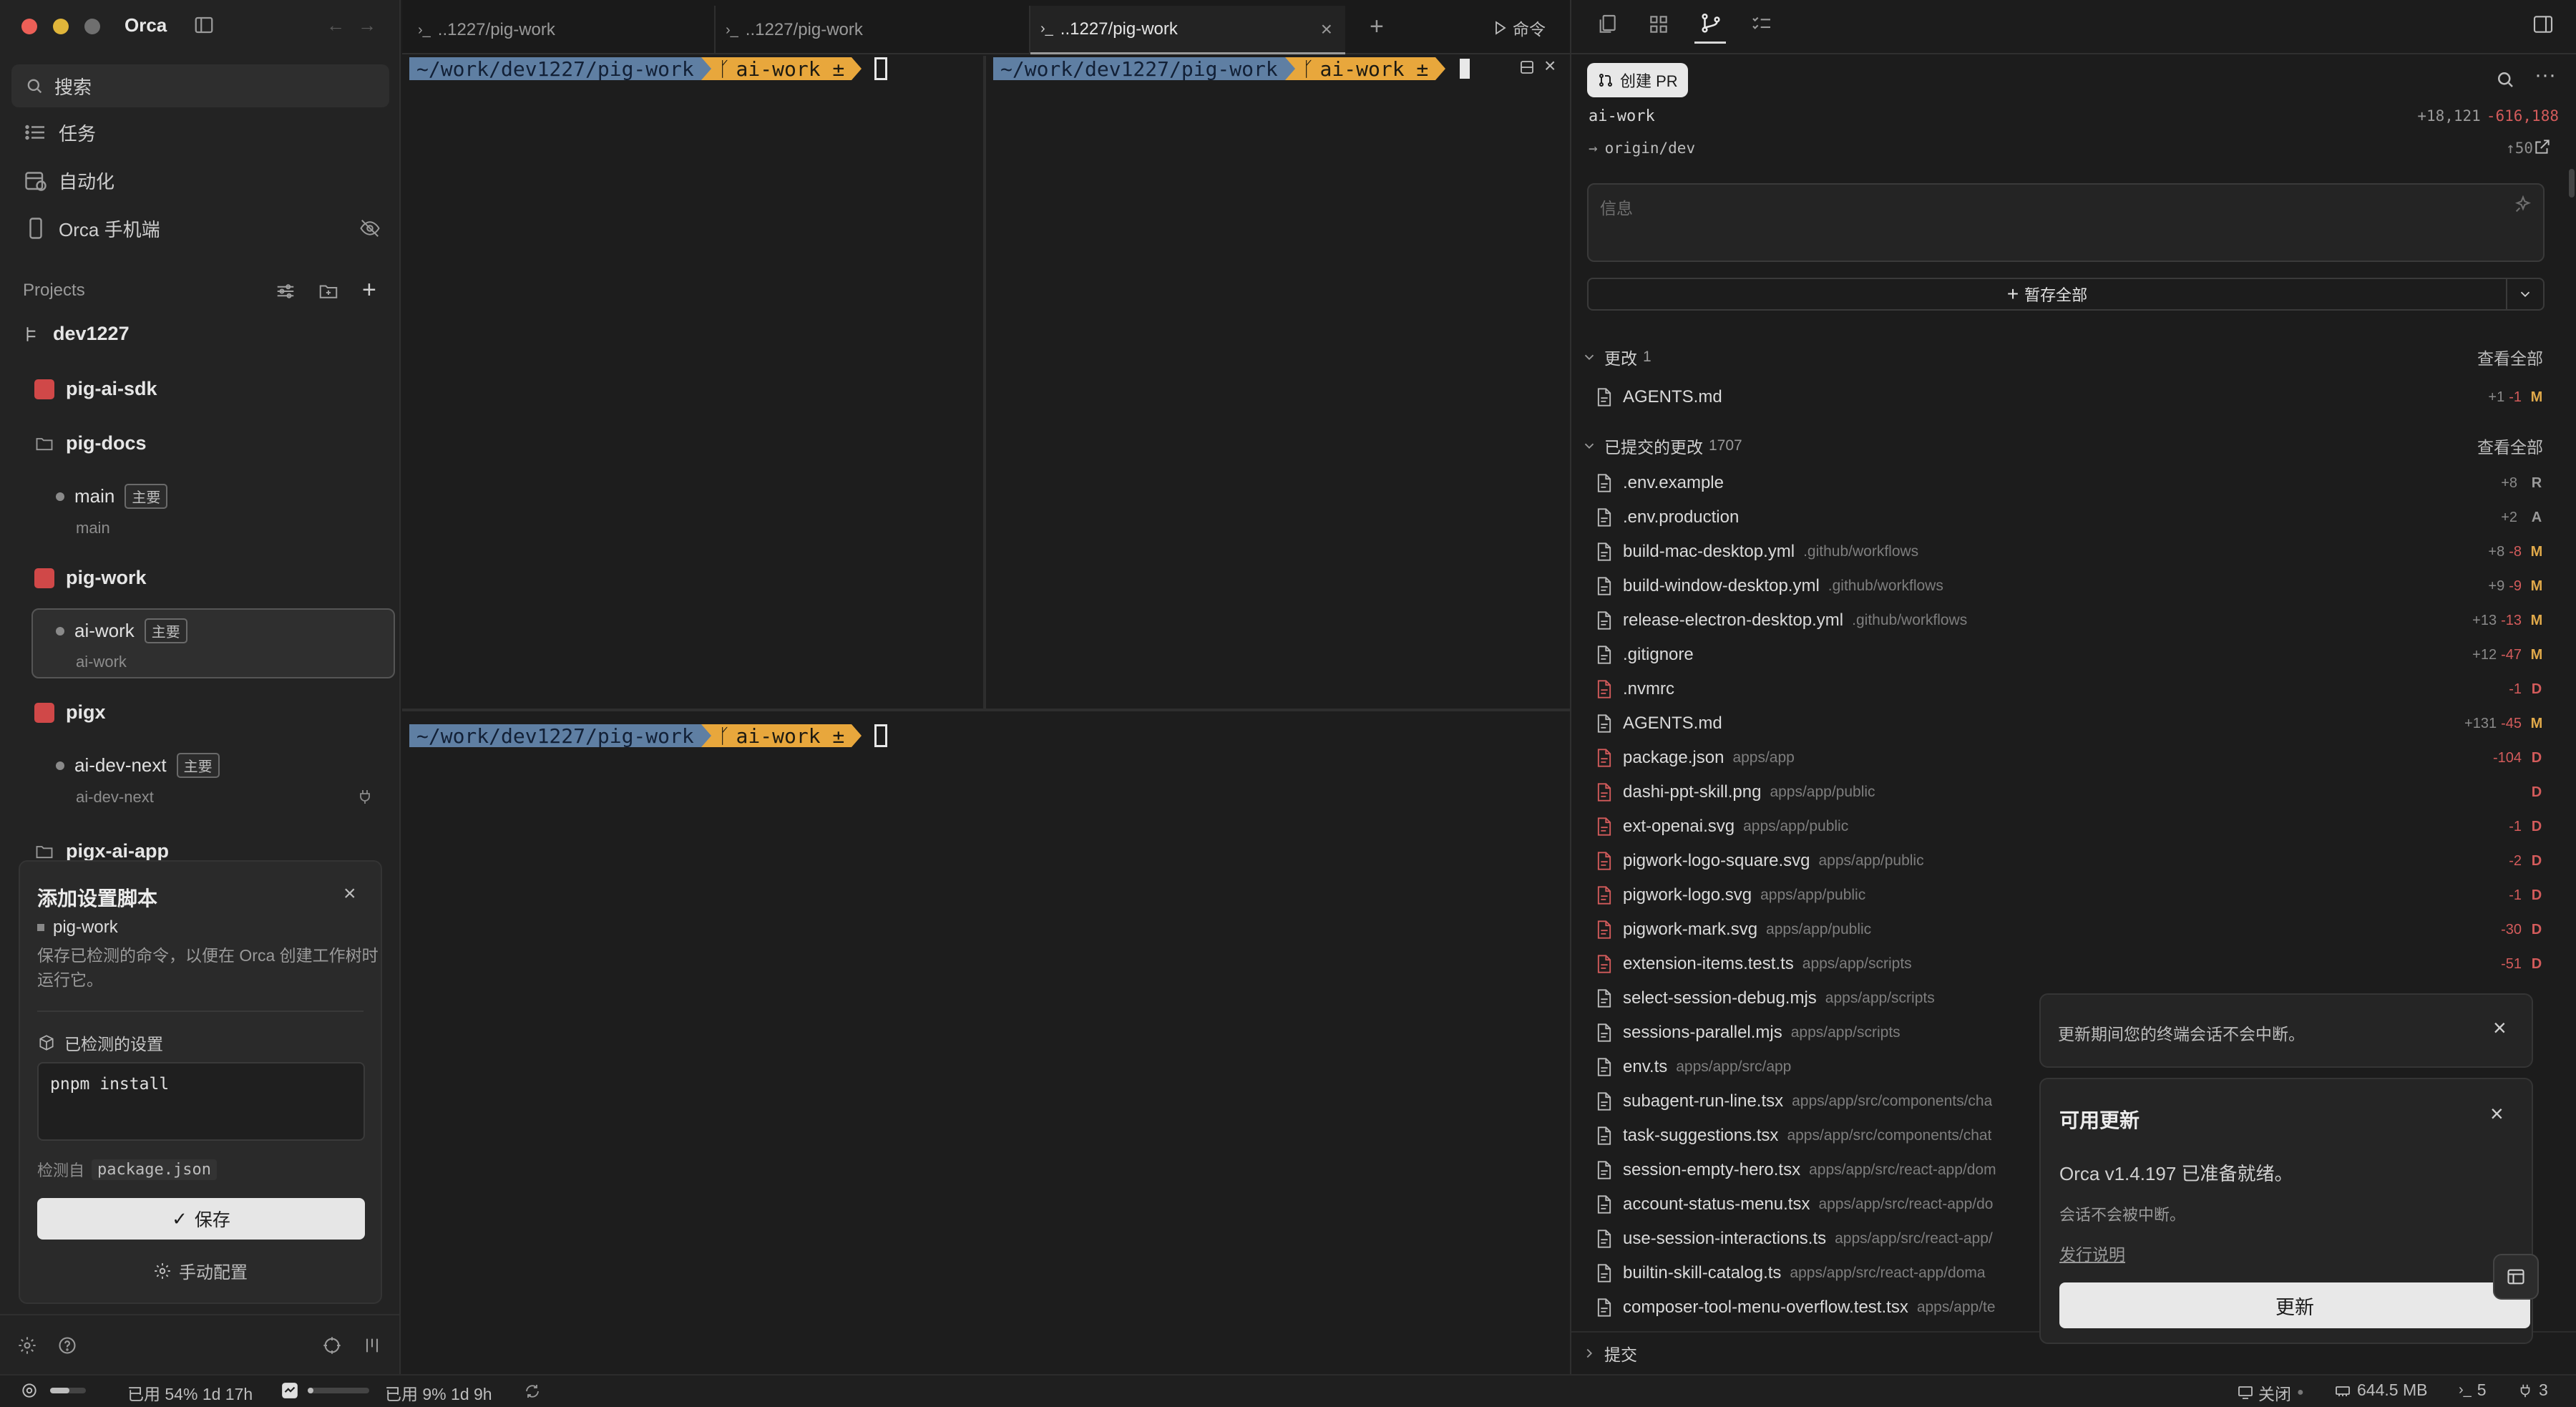 The image size is (2576, 1407). What do you see at coordinates (2066, 222) in the screenshot?
I see `commit-message-input: 信息` at bounding box center [2066, 222].